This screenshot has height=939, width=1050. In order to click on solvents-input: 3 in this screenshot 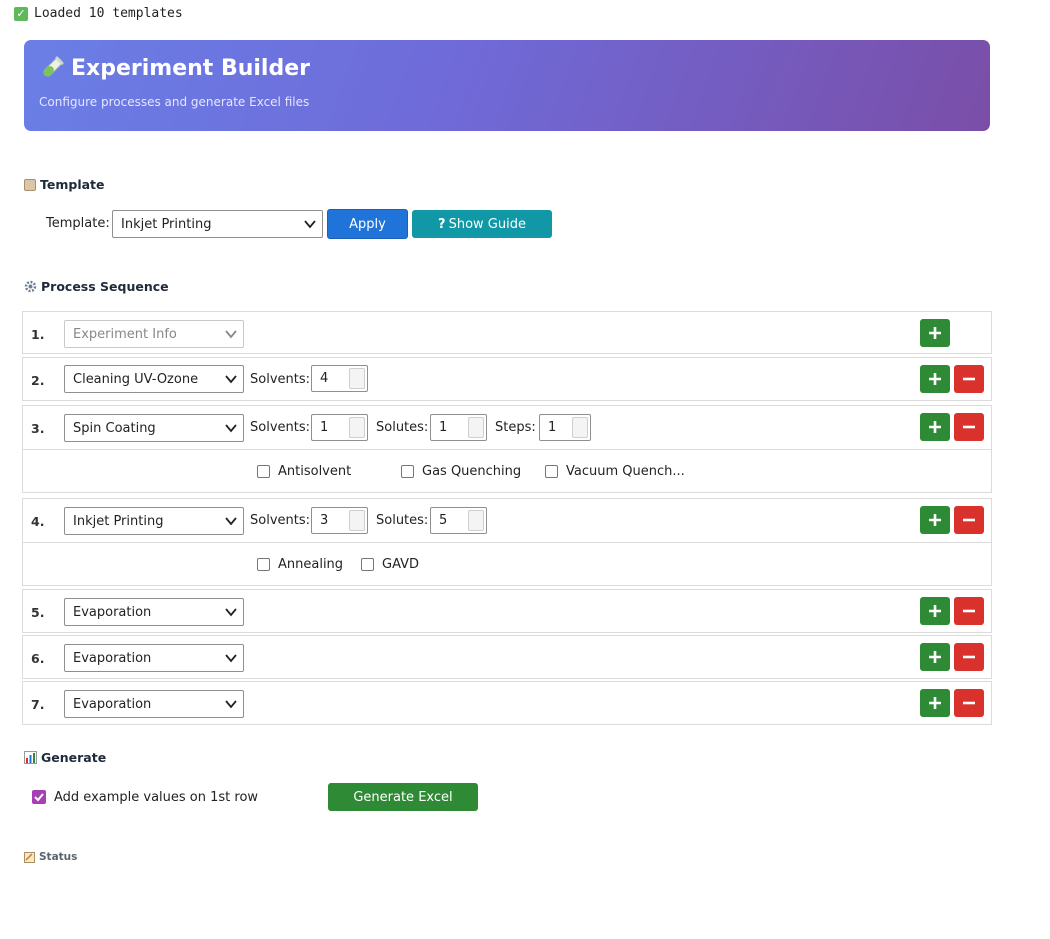, I will do `click(339, 520)`.